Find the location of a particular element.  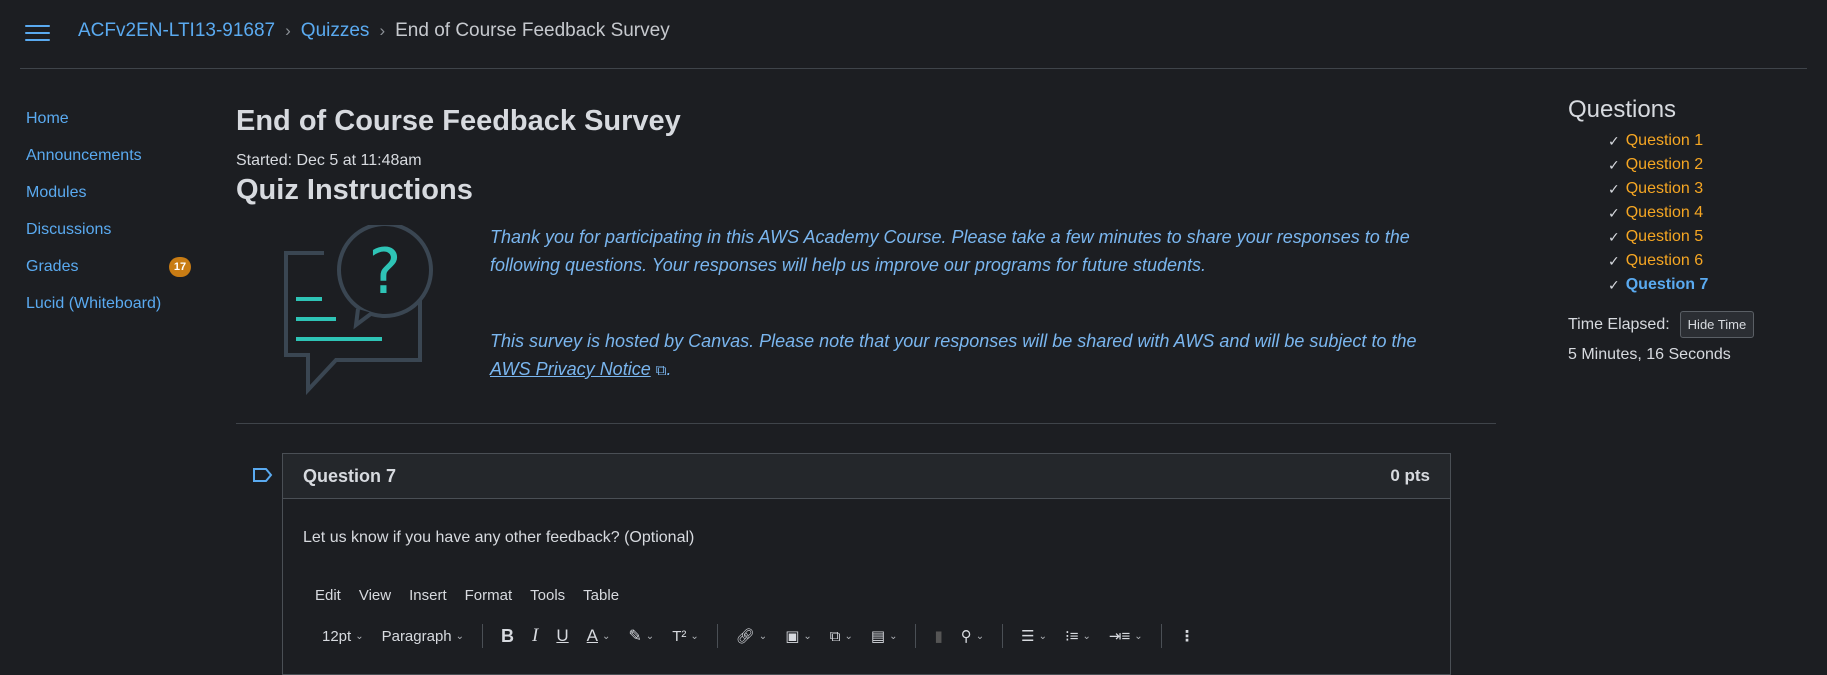

hide-time-button: Hide Time is located at coordinates (1717, 324).